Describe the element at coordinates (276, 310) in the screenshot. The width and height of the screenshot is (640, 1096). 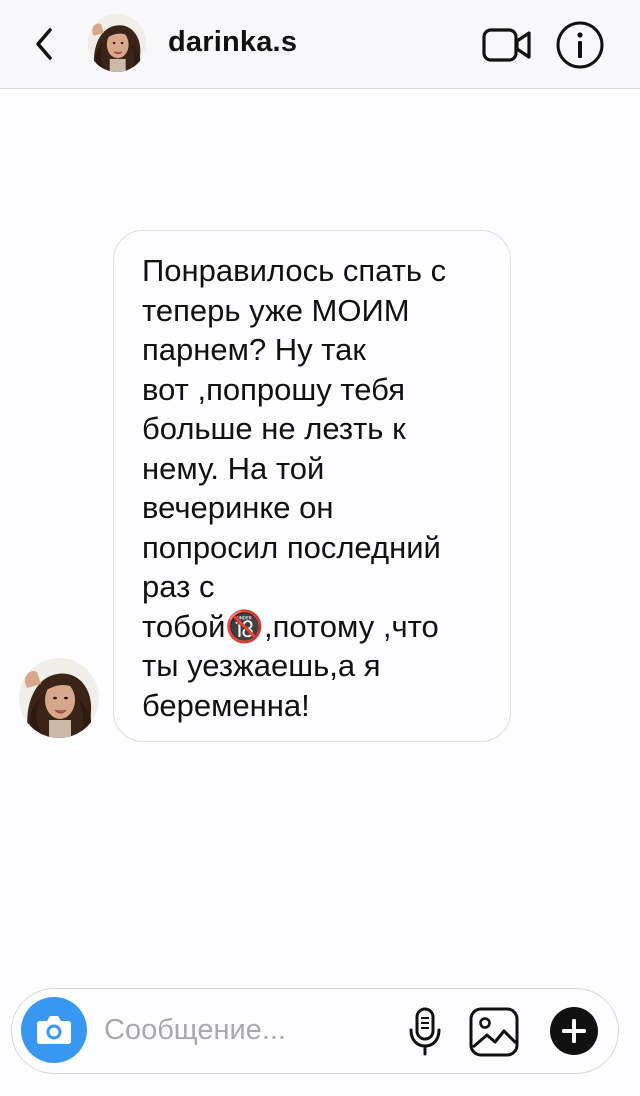
I see `message-line: теперь уже МОИМ` at that location.